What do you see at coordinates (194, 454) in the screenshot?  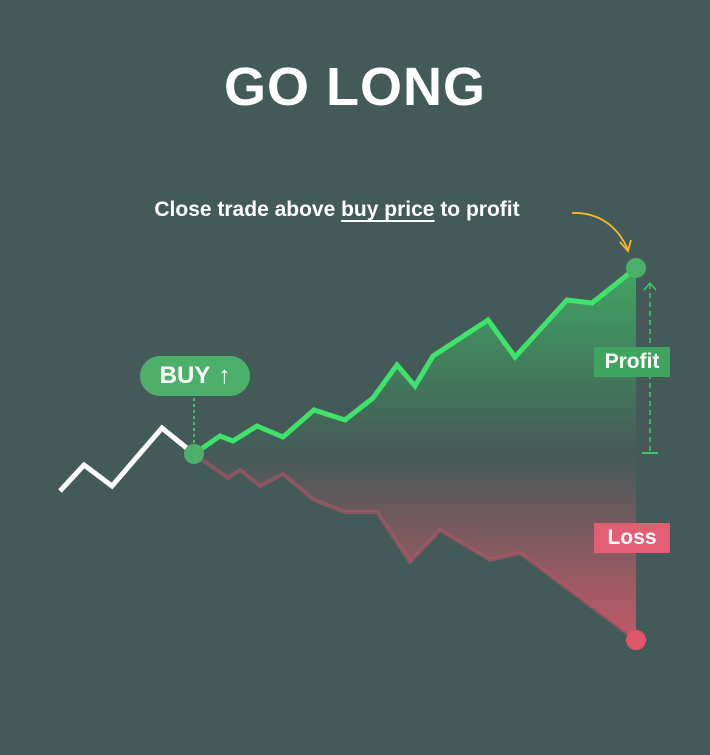 I see `entry-point-marker` at bounding box center [194, 454].